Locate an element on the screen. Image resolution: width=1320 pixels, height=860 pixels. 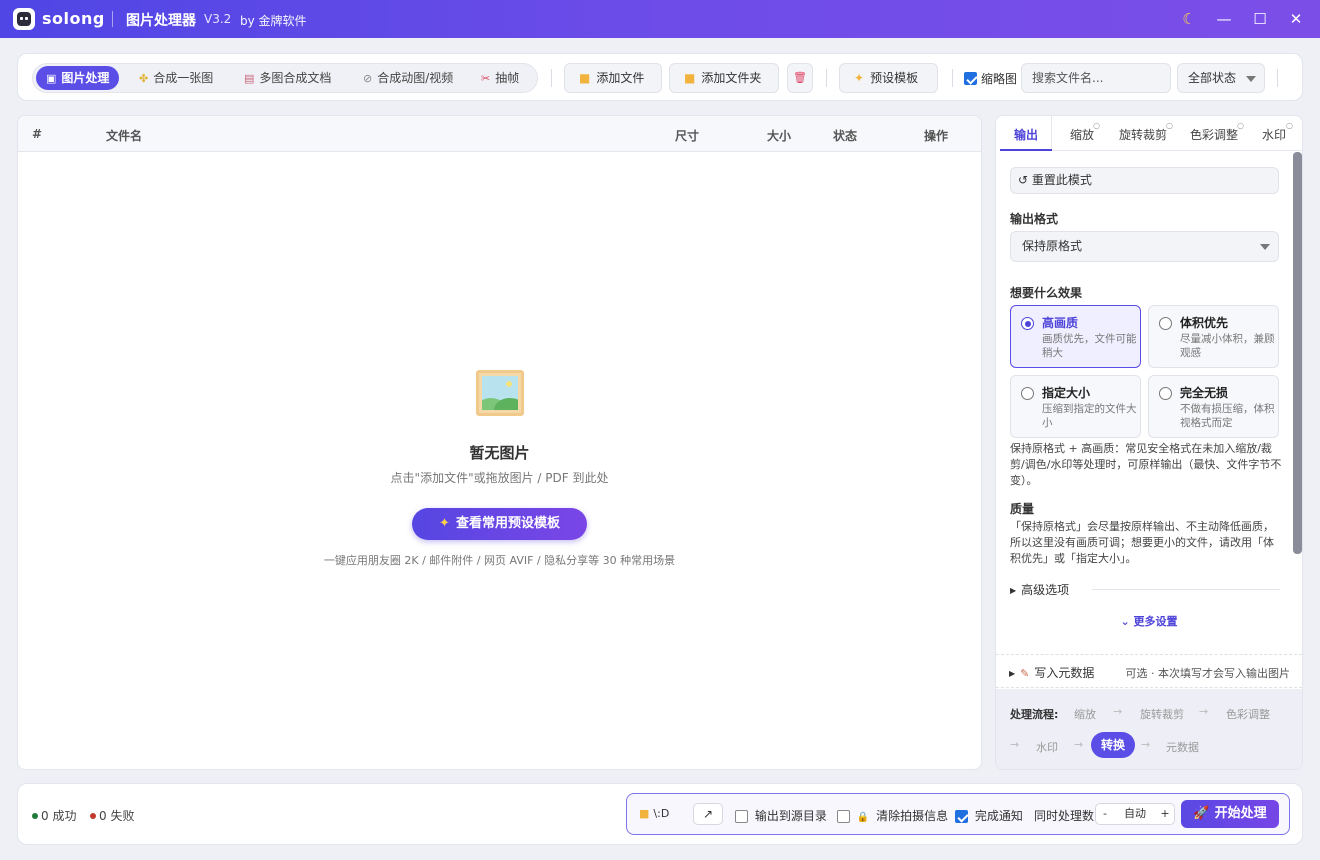
view-presets-label: 查看常用预设模板 is located at coordinates (507, 523).